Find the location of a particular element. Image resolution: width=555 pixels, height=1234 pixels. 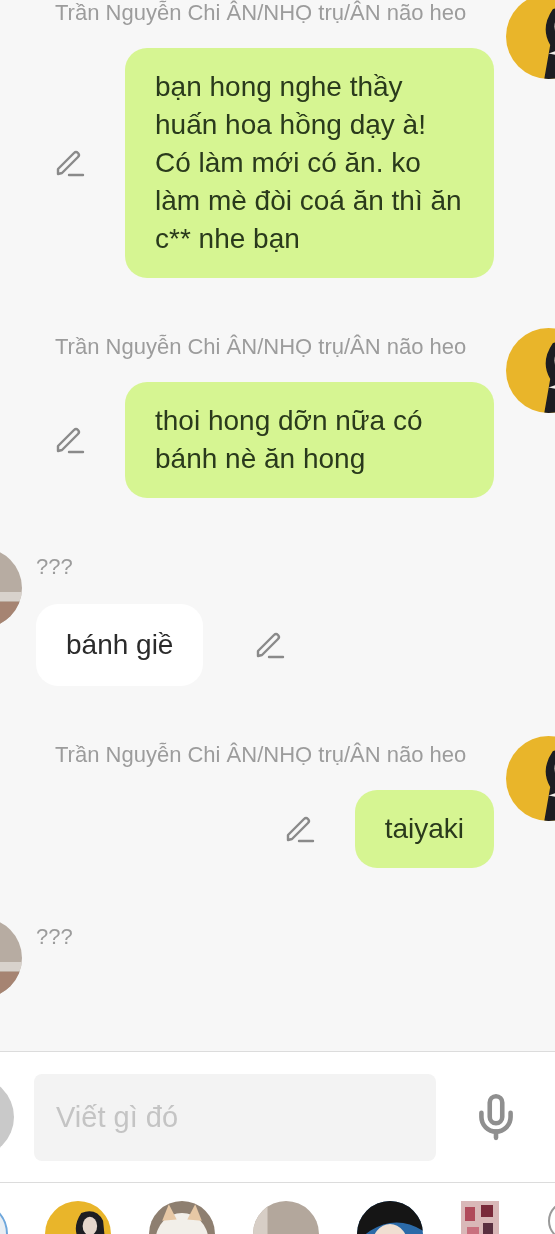

message-bubble: bánh giề is located at coordinates (120, 645).